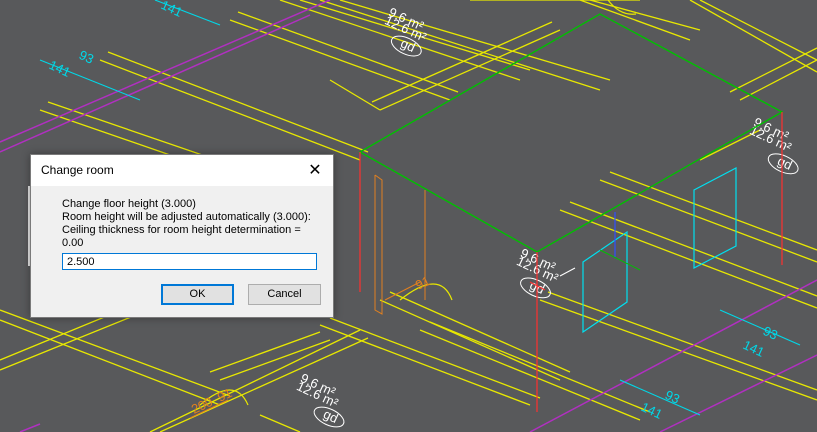 Image resolution: width=817 pixels, height=432 pixels. I want to click on dialog-titlebar: Change room ✕, so click(182, 170).